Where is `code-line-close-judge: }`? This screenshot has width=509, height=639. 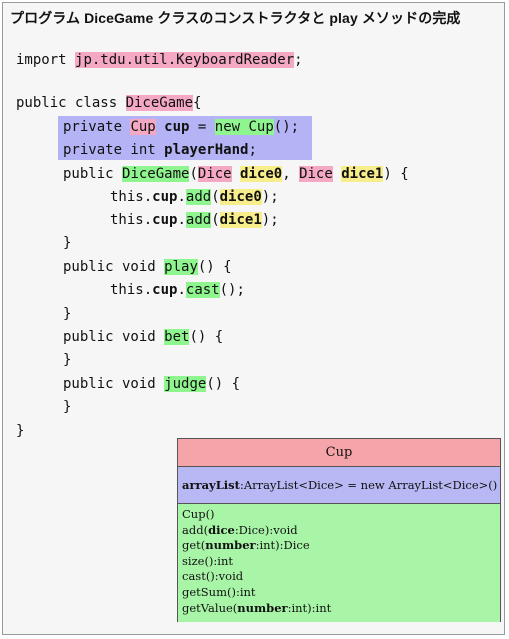
code-line-close-judge: } is located at coordinates (67, 407).